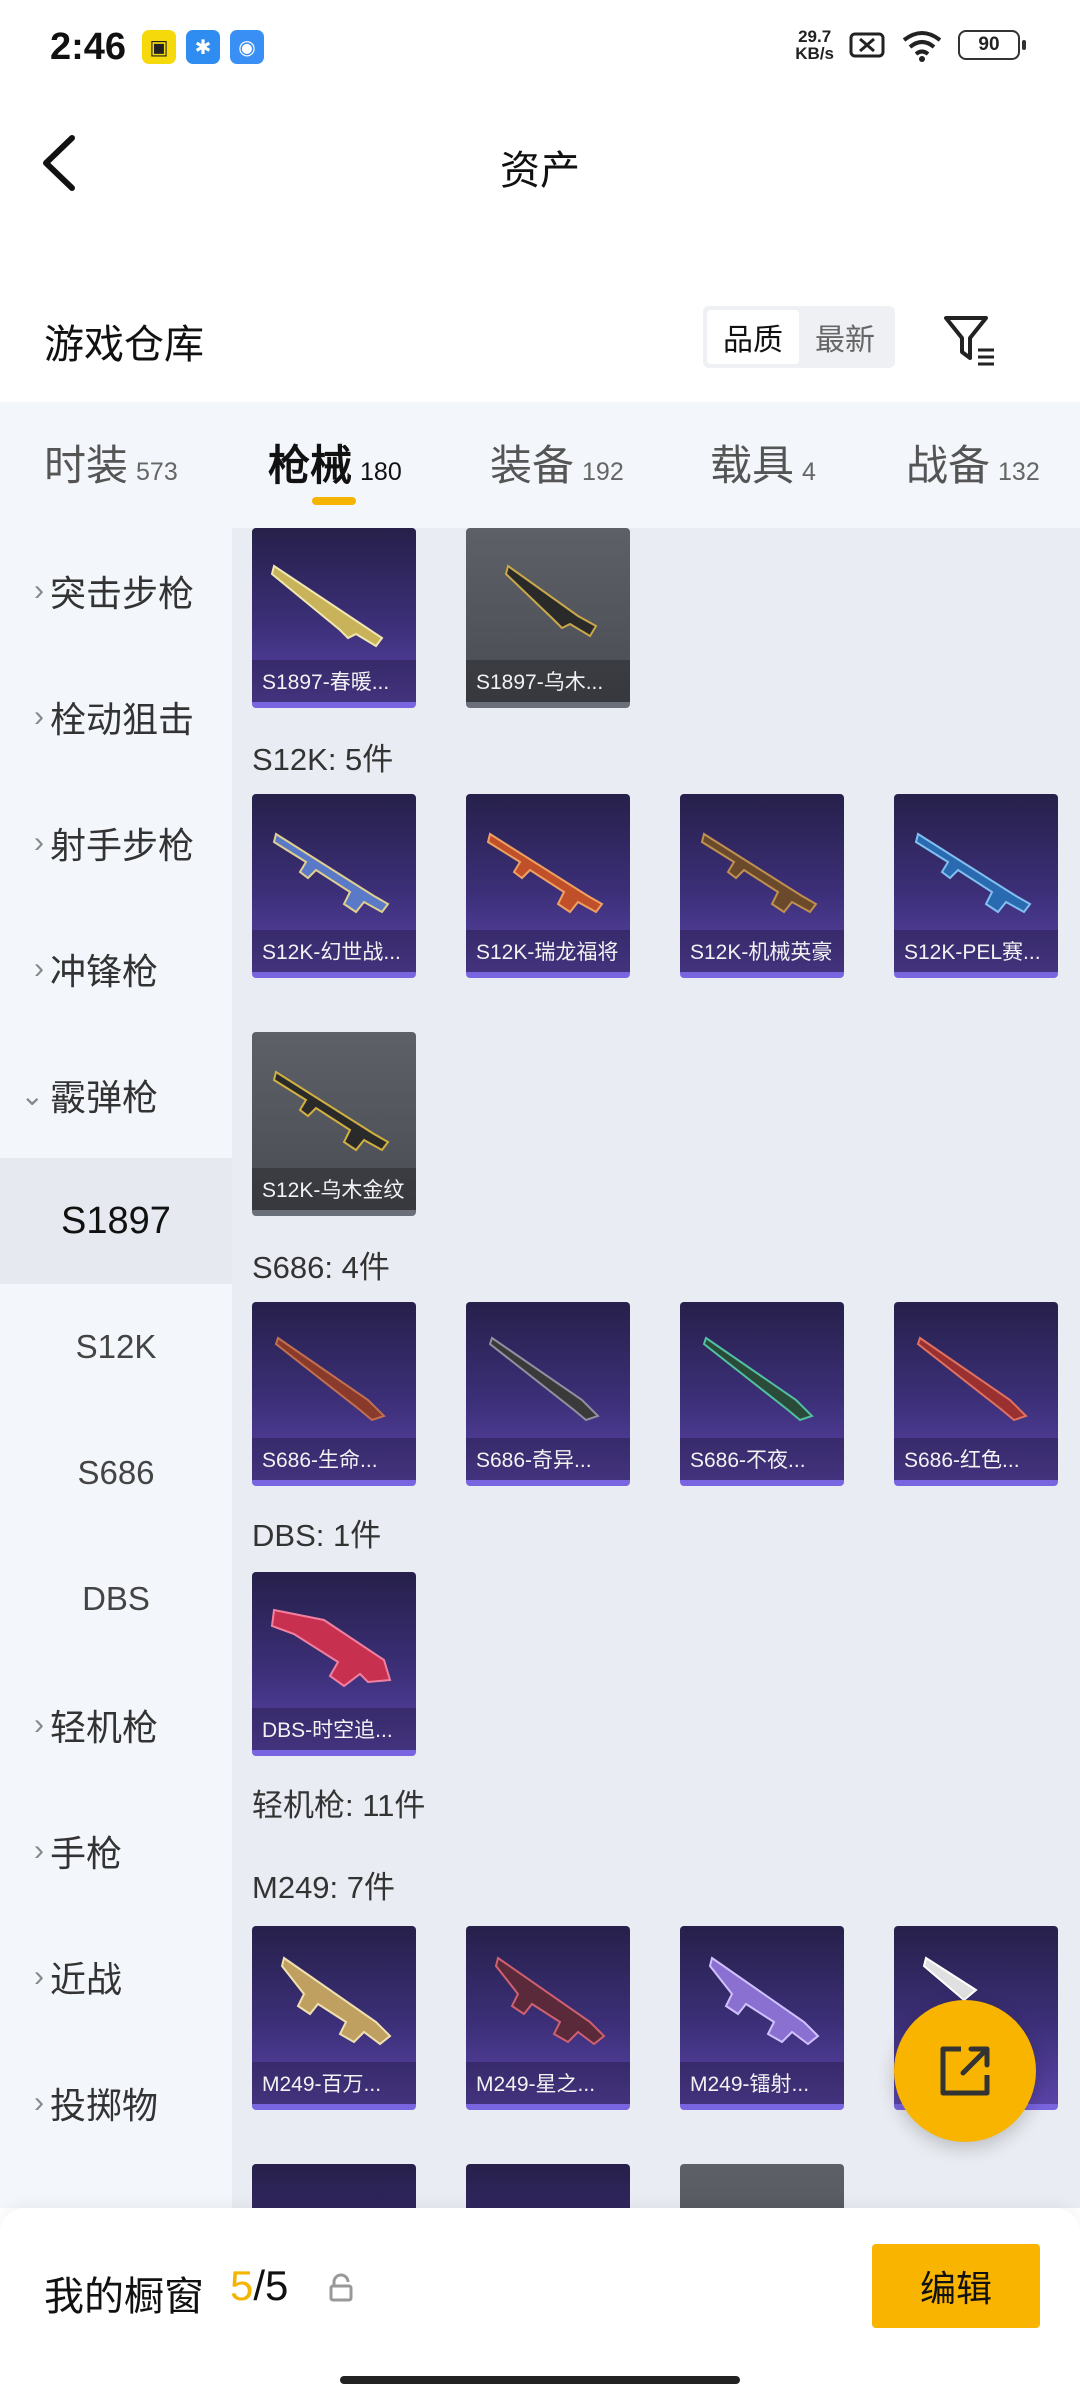 This screenshot has height=2400, width=1080. I want to click on showcase-total: /5, so click(271, 2285).